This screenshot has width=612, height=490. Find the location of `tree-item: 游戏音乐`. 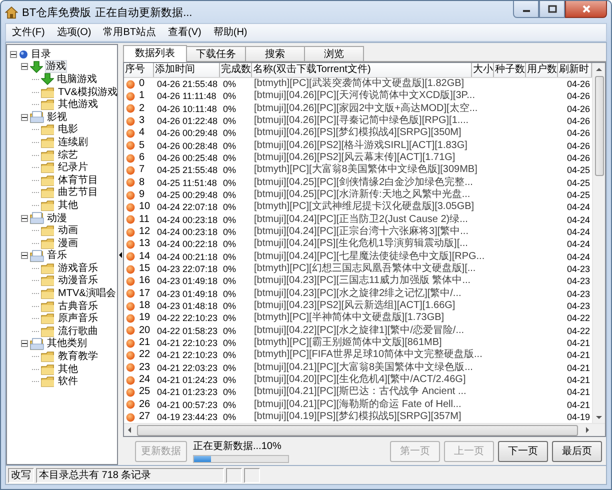

tree-item: 游戏音乐 is located at coordinates (78, 268).